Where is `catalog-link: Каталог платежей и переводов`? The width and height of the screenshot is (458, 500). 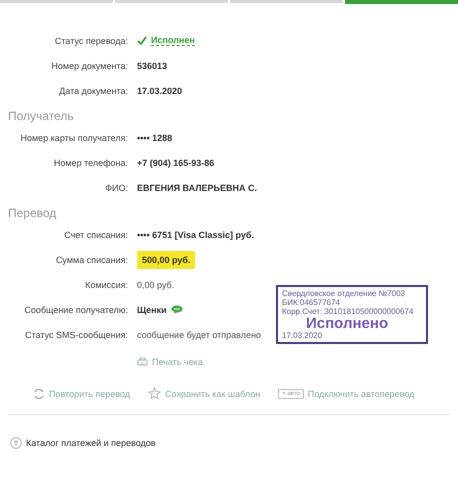 catalog-link: Каталог платежей и переводов is located at coordinates (234, 443).